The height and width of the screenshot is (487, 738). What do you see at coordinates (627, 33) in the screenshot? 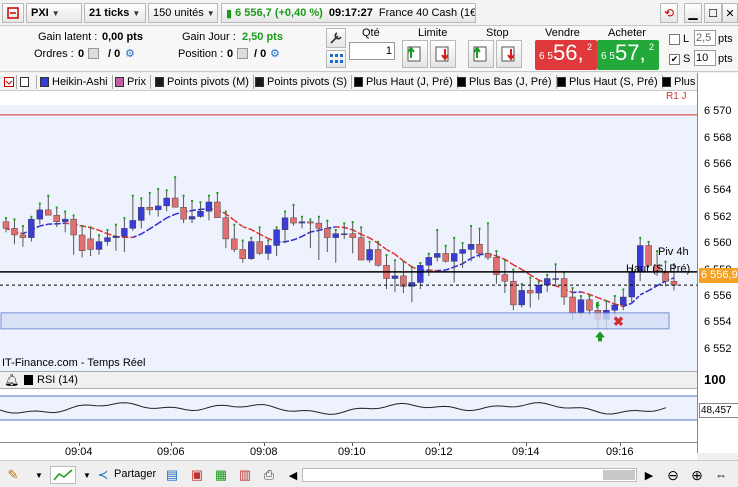
I see `buy-label: Acheter` at bounding box center [627, 33].